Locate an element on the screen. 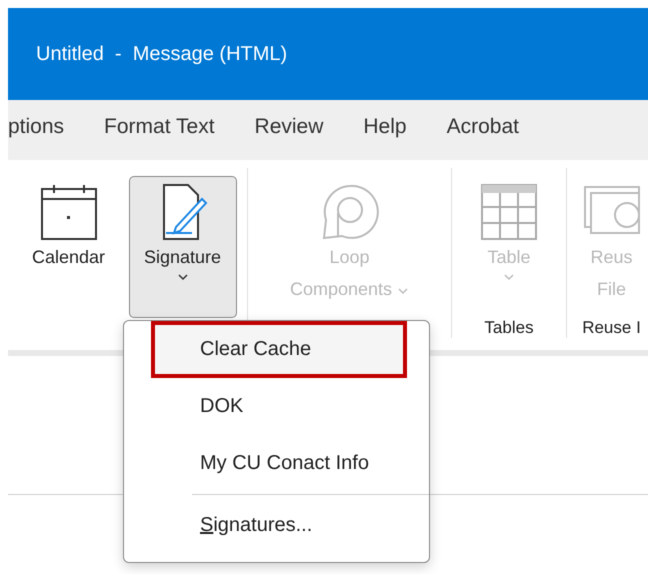 The width and height of the screenshot is (648, 574). menu-item: My CU Conact Info is located at coordinates (276, 463).